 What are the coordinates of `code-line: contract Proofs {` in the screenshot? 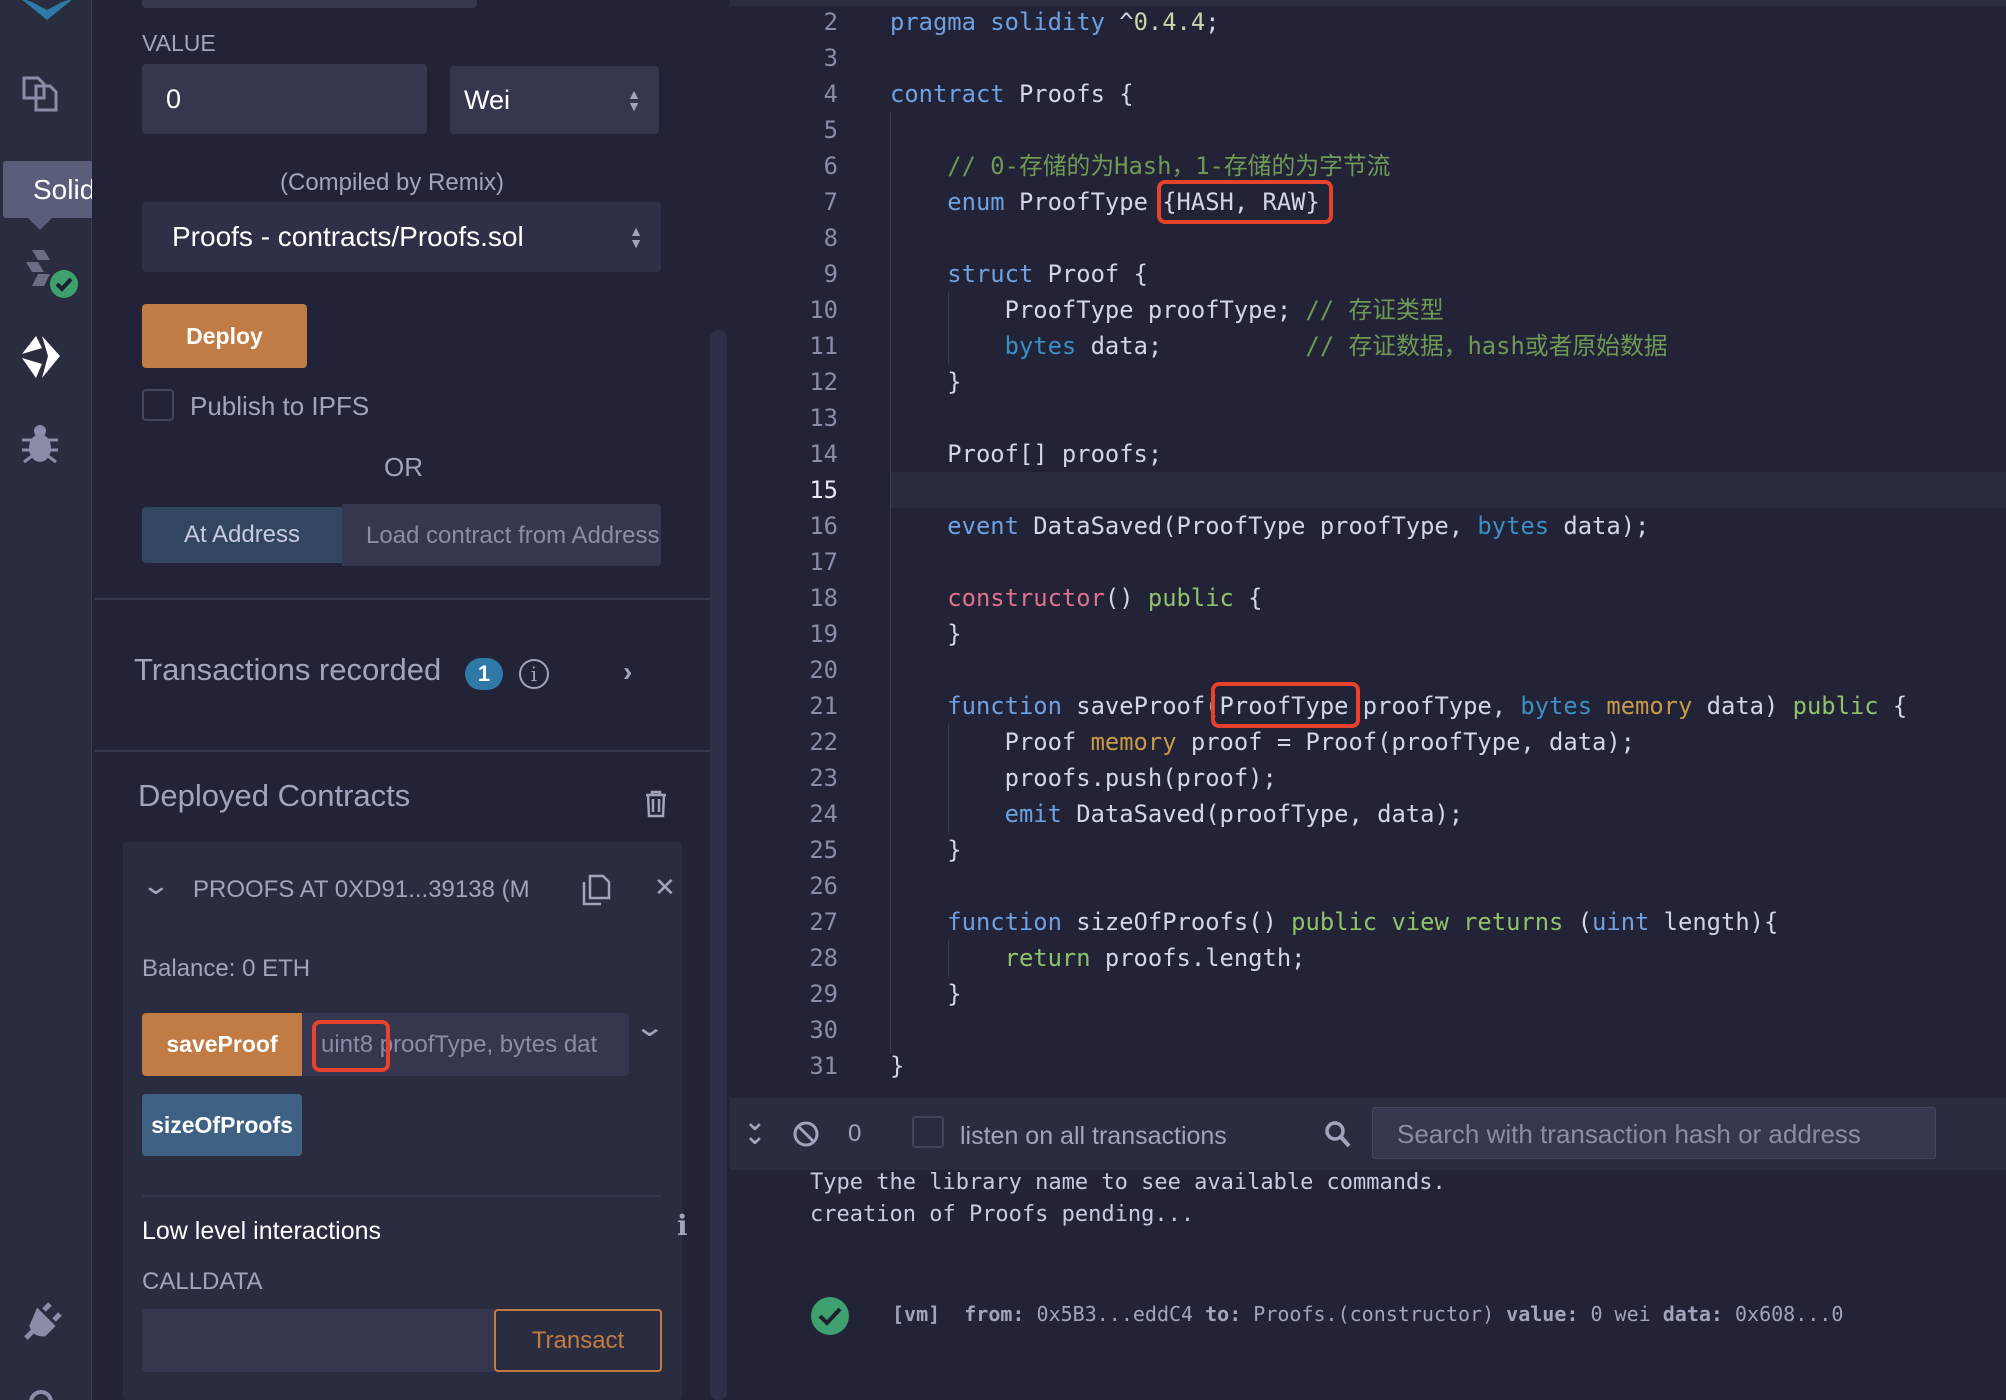 It's located at (1012, 94).